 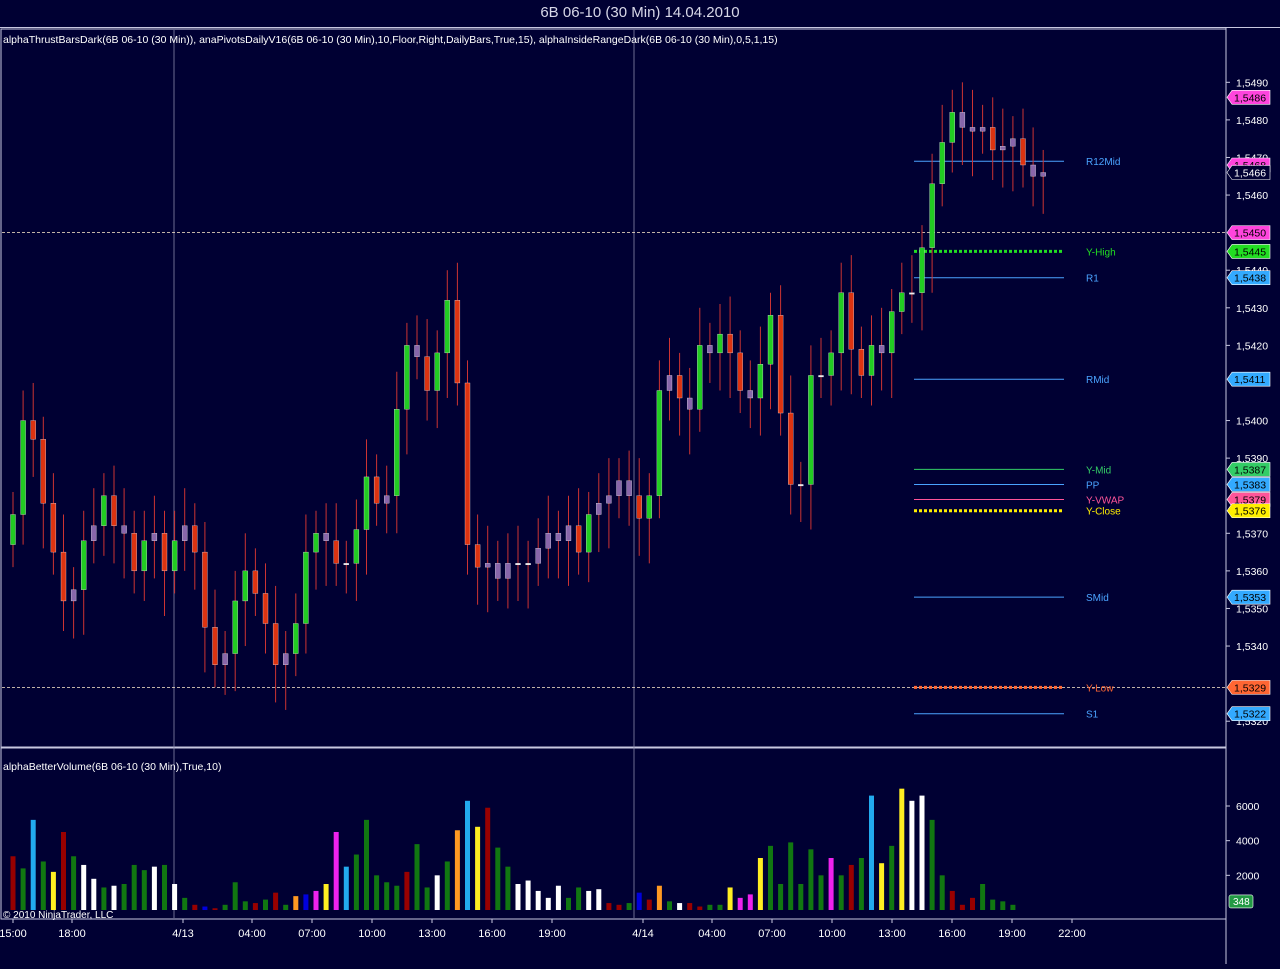 What do you see at coordinates (1248, 842) in the screenshot?
I see `volume-tick-label: 4000` at bounding box center [1248, 842].